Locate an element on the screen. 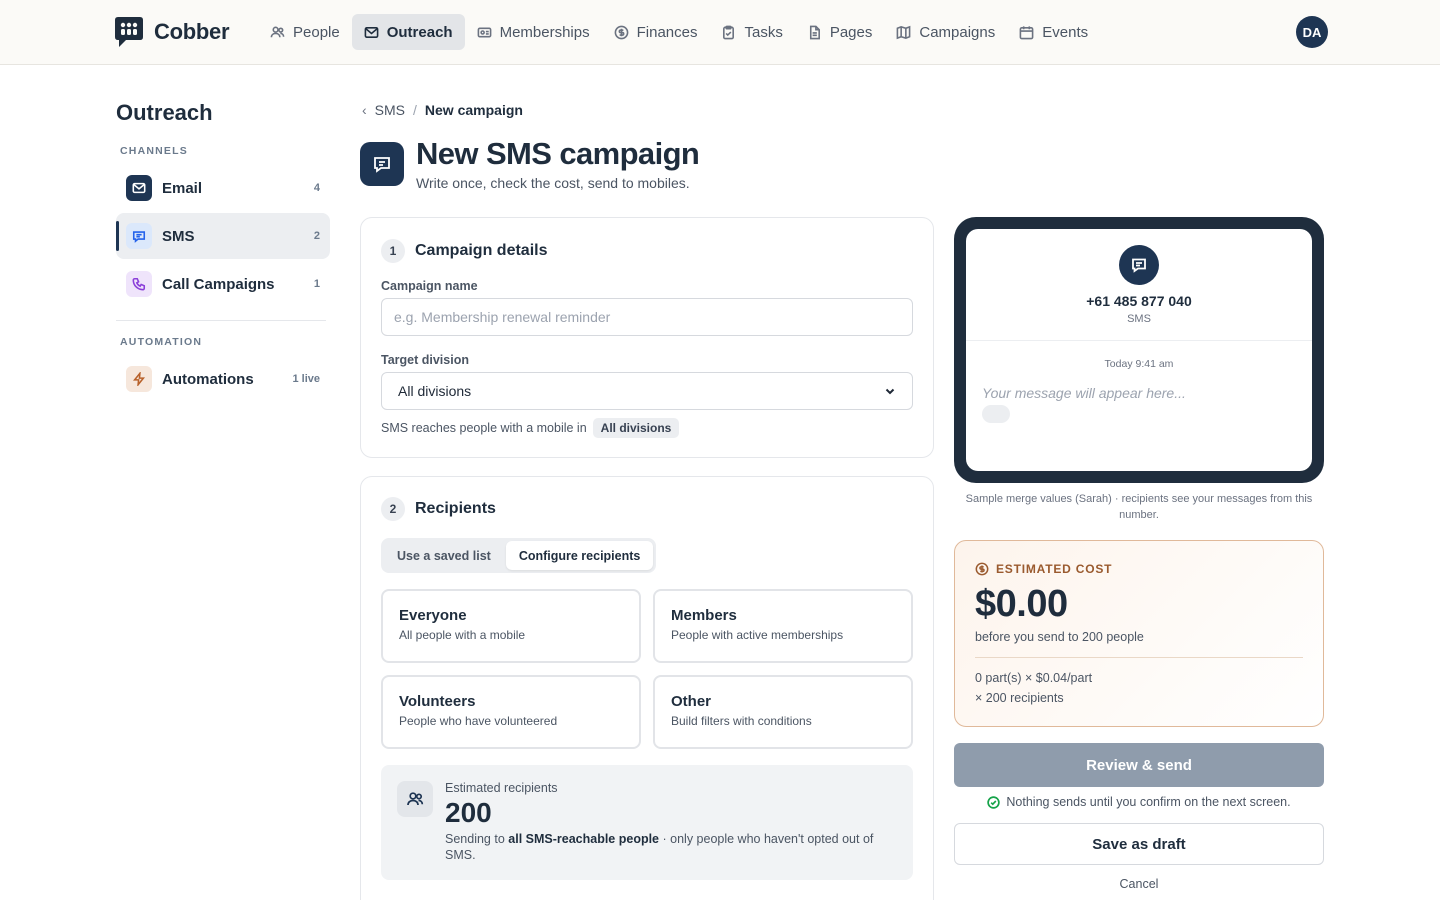 The width and height of the screenshot is (1440, 900). calendar-icon is located at coordinates (1026, 32).